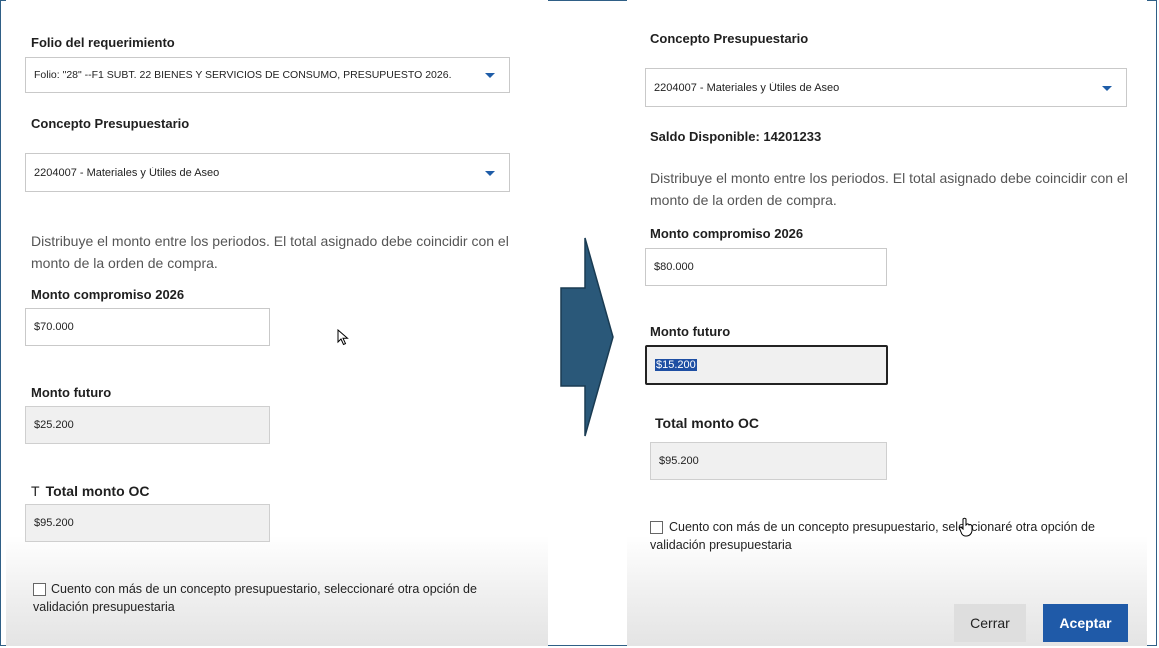 This screenshot has height=648, width=1159. What do you see at coordinates (707, 423) in the screenshot?
I see `total-monto-label: Total monto OC` at bounding box center [707, 423].